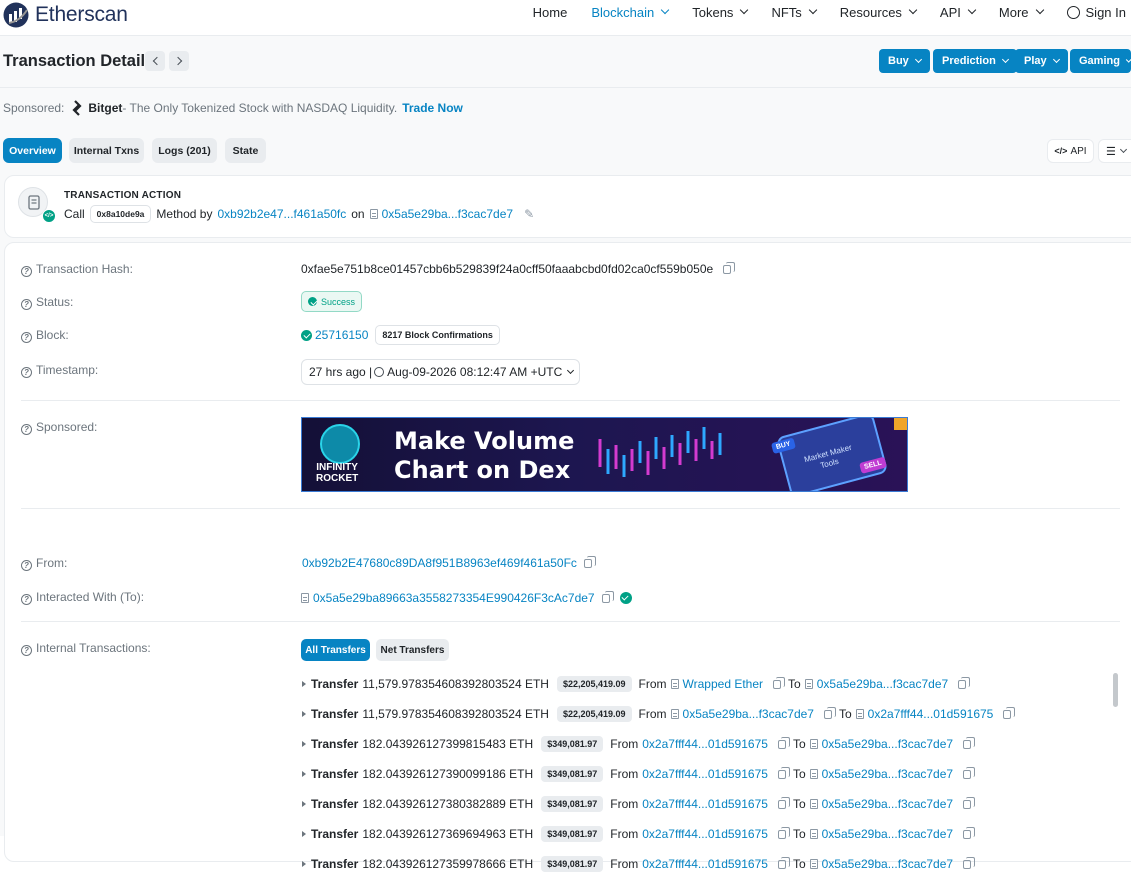  Describe the element at coordinates (482, 470) in the screenshot. I see `ad-headline-line2: Chart on Dex` at that location.